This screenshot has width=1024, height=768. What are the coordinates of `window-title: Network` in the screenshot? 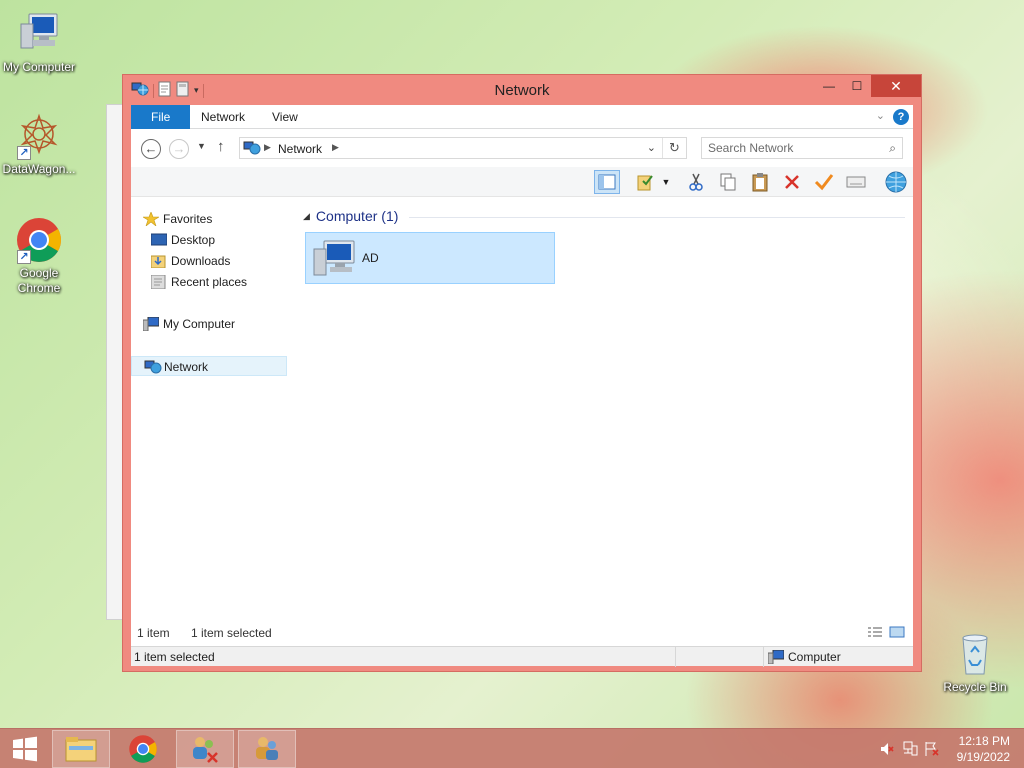 It's located at (522, 90).